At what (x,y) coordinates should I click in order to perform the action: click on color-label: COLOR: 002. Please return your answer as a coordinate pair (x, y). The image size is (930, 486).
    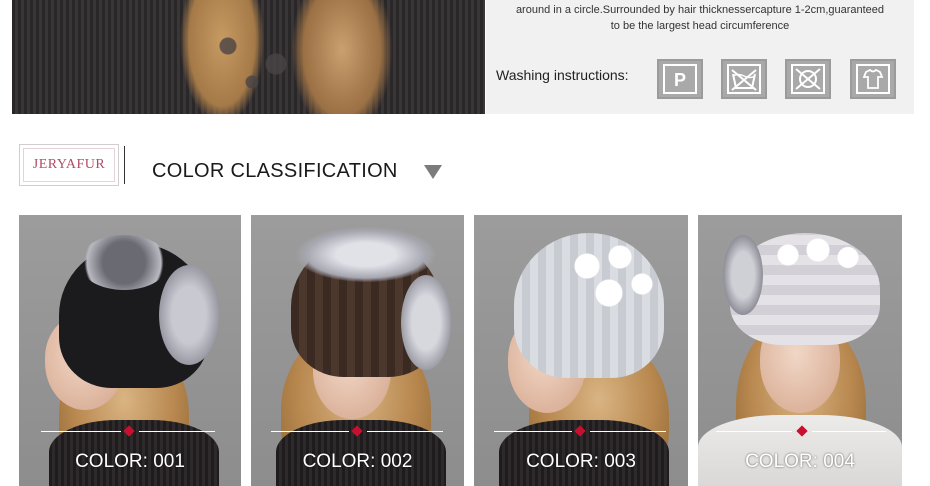
    Looking at the image, I should click on (357, 461).